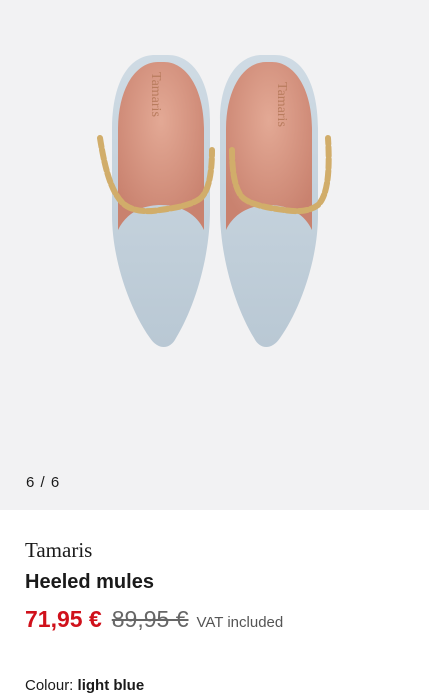  I want to click on colour-value: light blue, so click(111, 685).